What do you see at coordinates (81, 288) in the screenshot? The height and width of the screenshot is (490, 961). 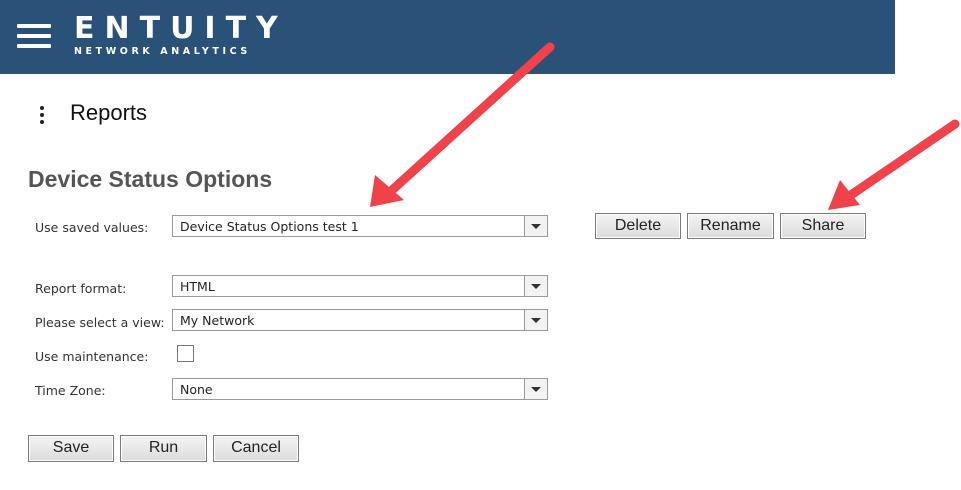 I see `report-format-label: Report format:` at bounding box center [81, 288].